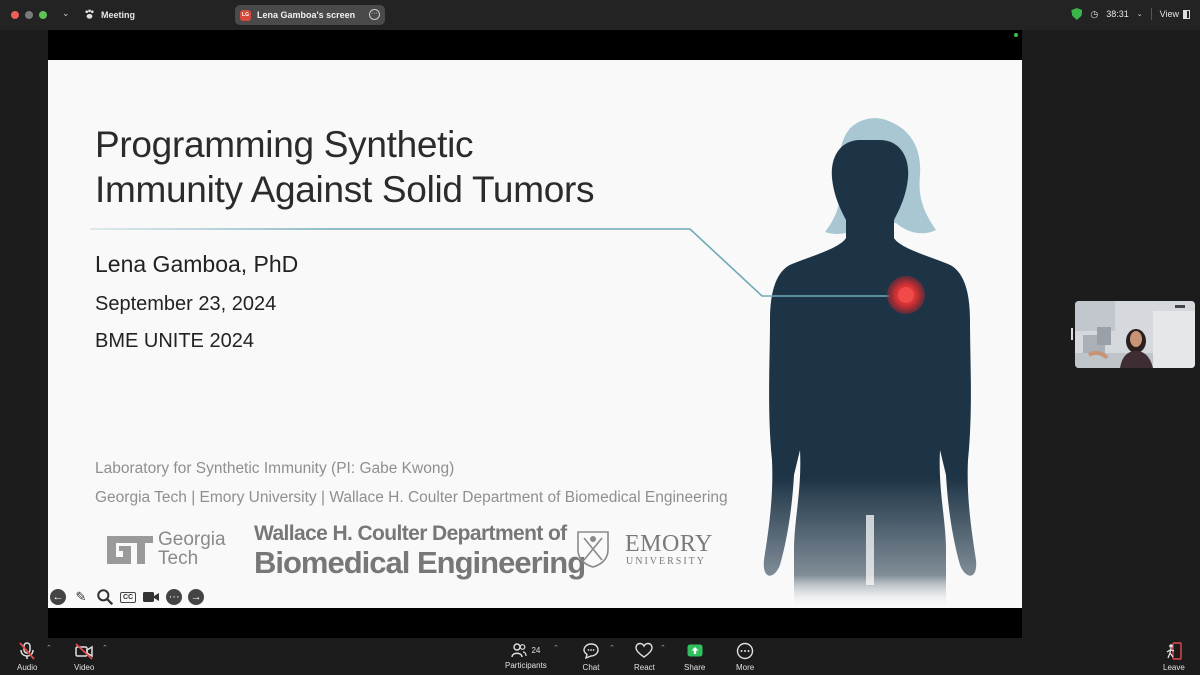  I want to click on minimize-window-button, so click(29, 15).